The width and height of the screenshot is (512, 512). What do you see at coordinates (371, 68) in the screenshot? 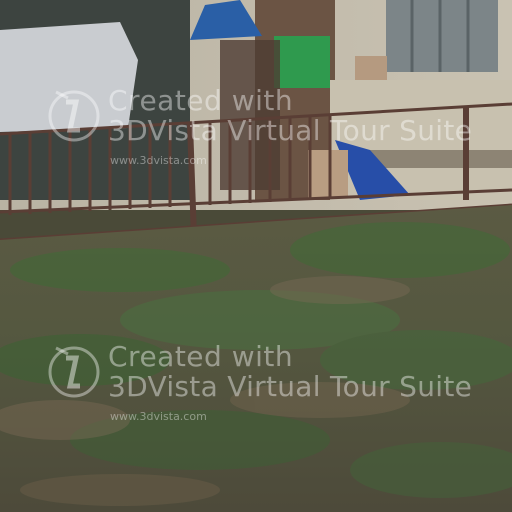
I see `wall-box` at bounding box center [371, 68].